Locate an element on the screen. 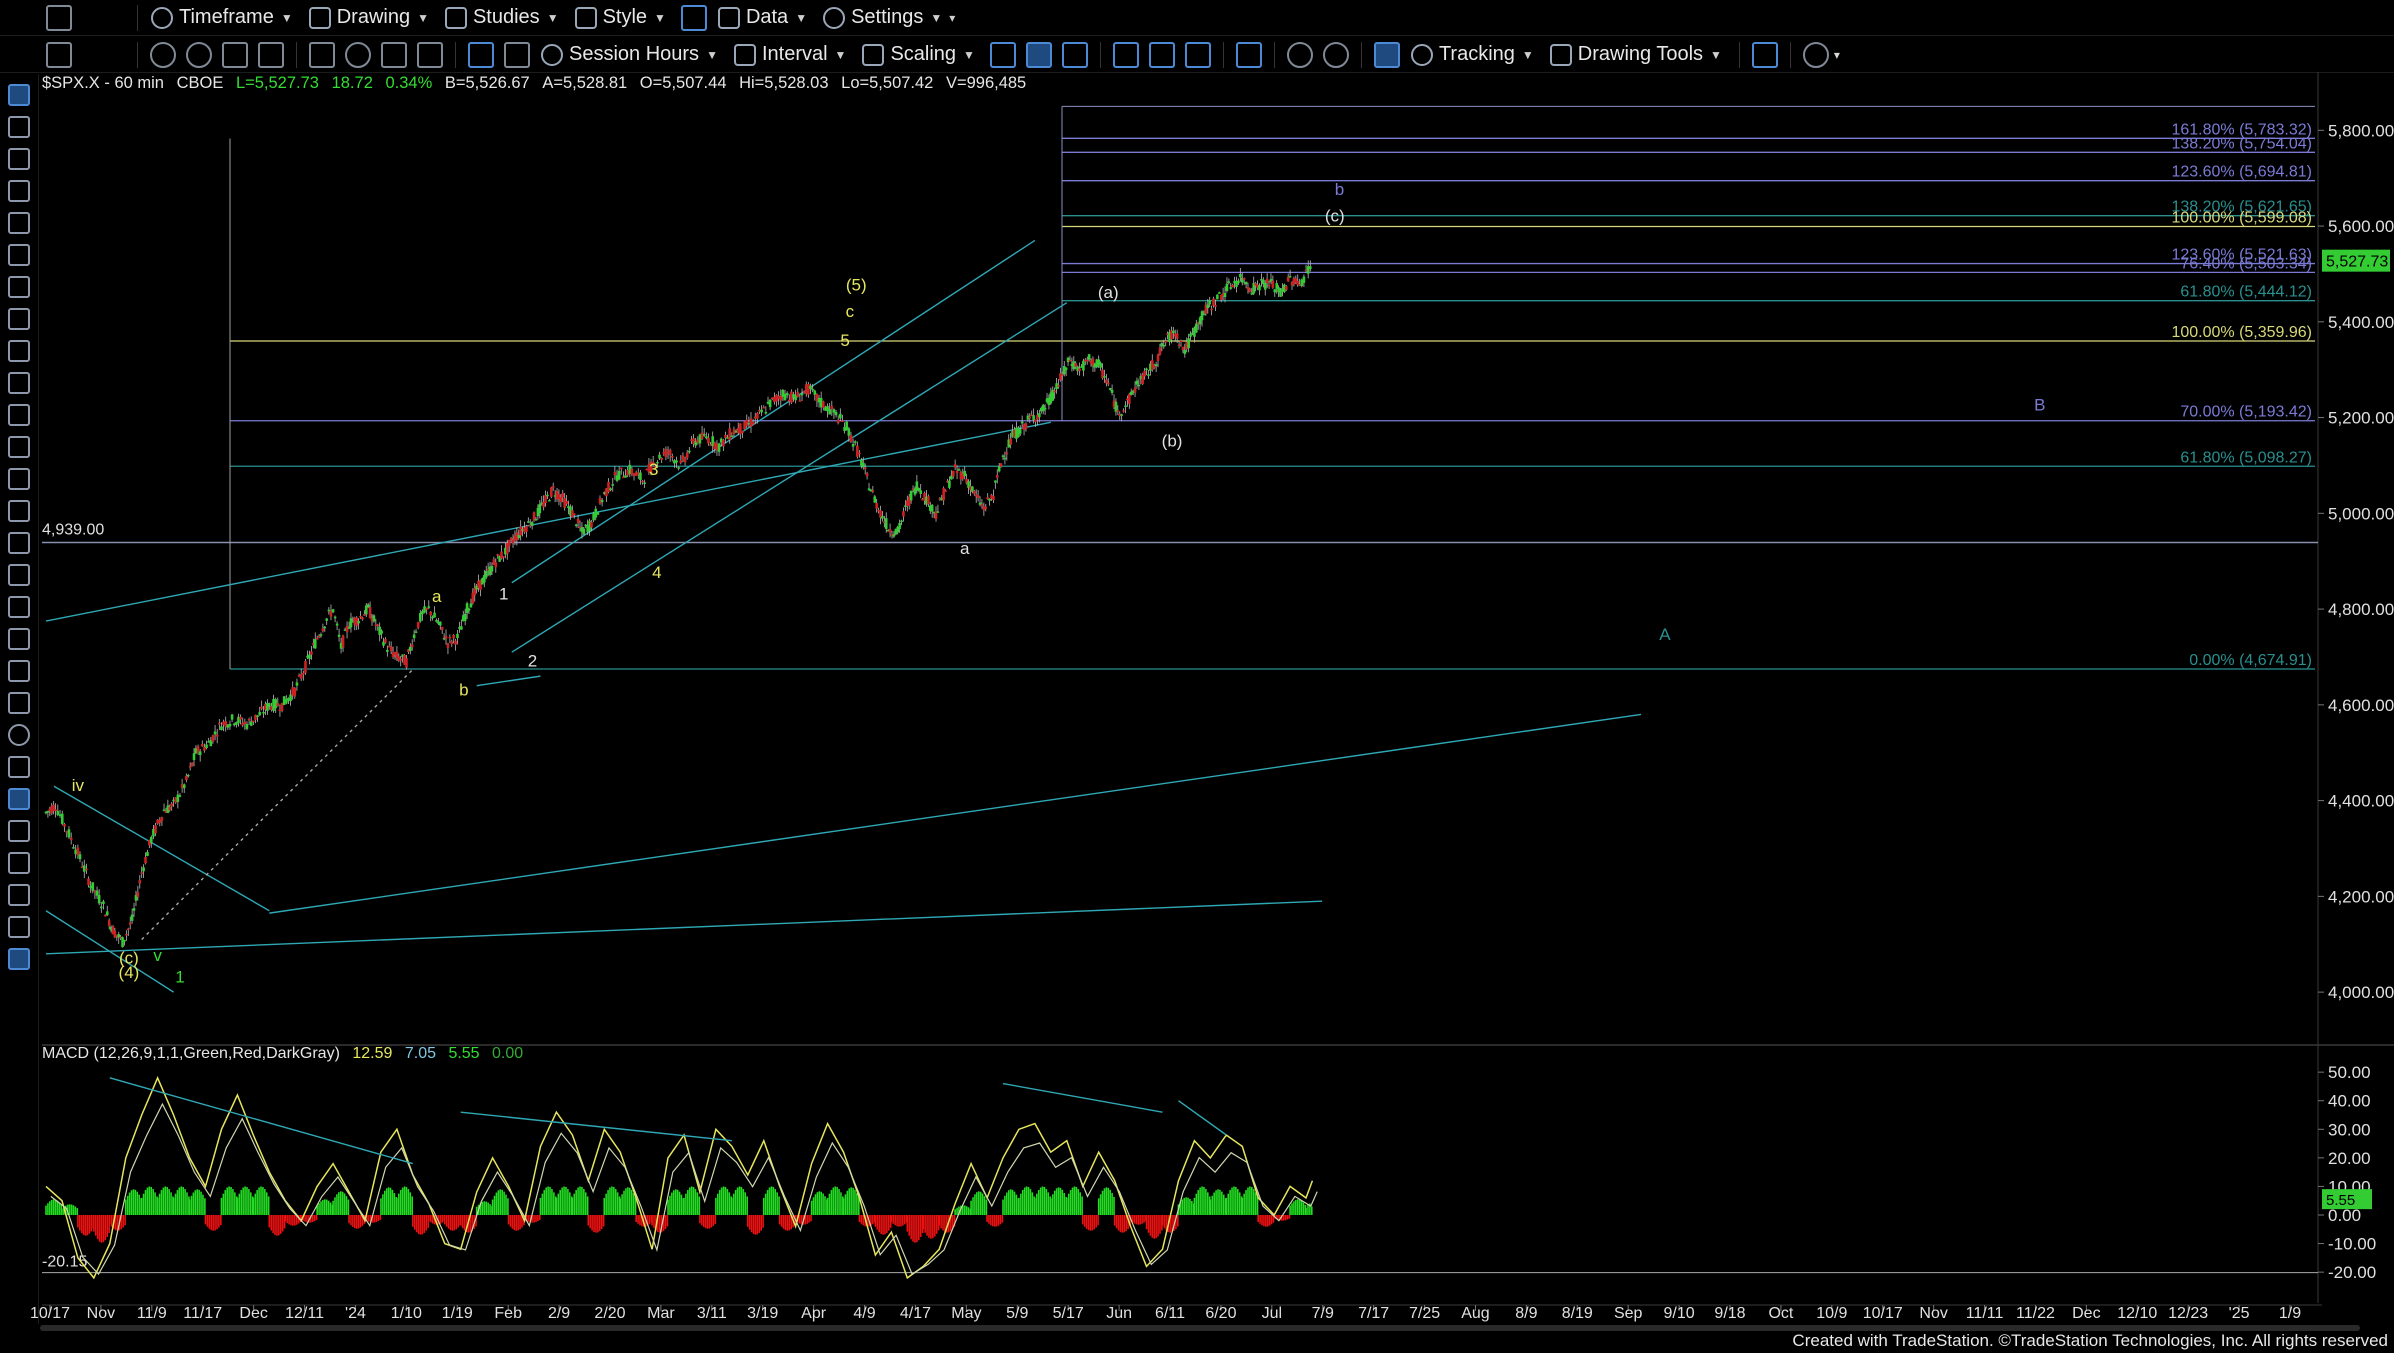 This screenshot has height=1353, width=2394. trend-line is located at coordinates (161, 848).